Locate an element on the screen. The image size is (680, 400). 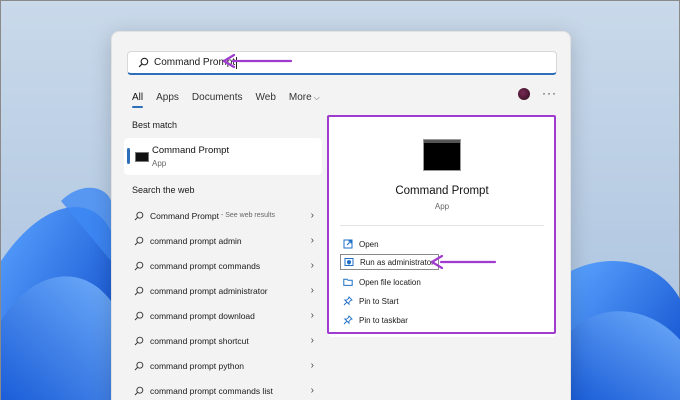
web-result-text: command prompt commands list is located at coordinates (211, 390).